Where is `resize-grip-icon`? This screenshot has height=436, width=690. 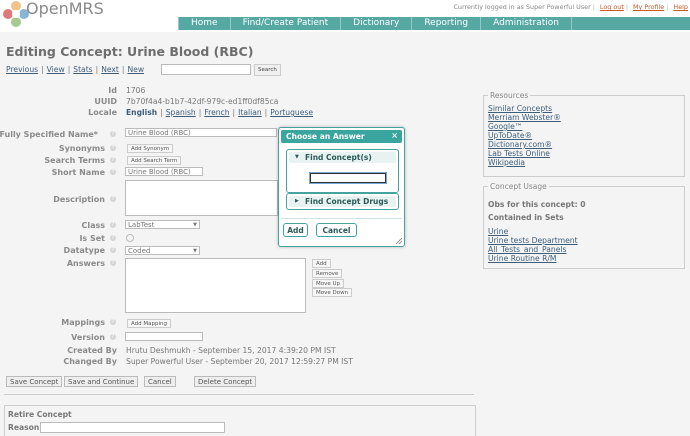
resize-grip-icon is located at coordinates (399, 241).